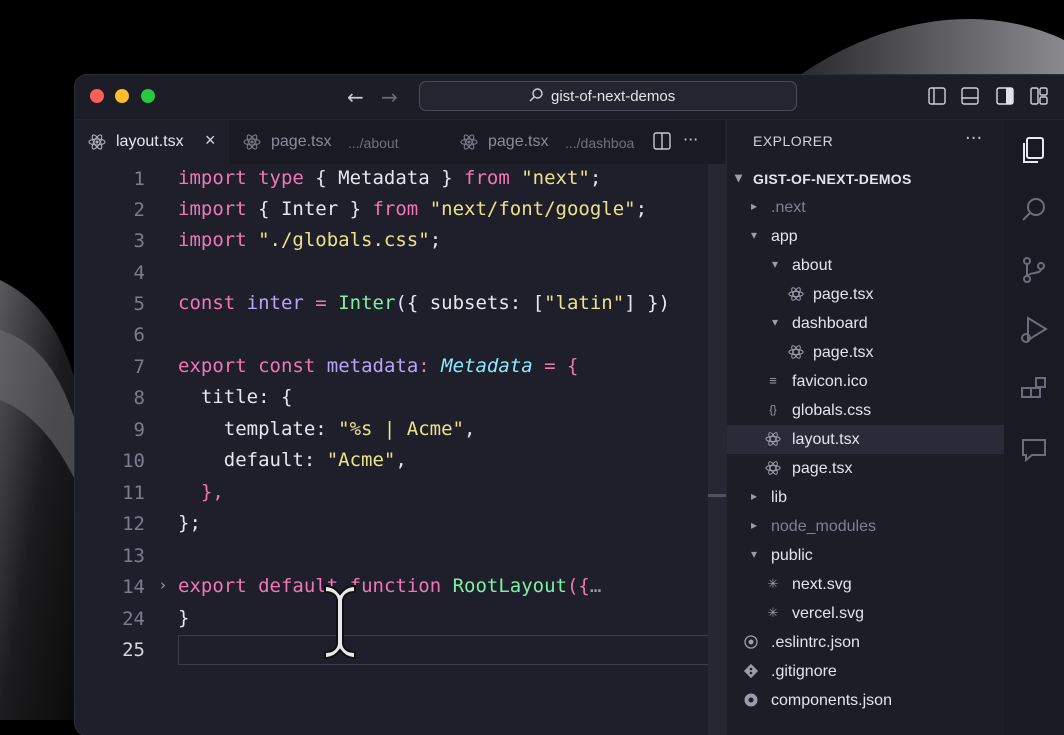 The image size is (1064, 735). Describe the element at coordinates (866, 642) in the screenshot. I see `tree-item-eslintrc: .eslintrc.json` at that location.